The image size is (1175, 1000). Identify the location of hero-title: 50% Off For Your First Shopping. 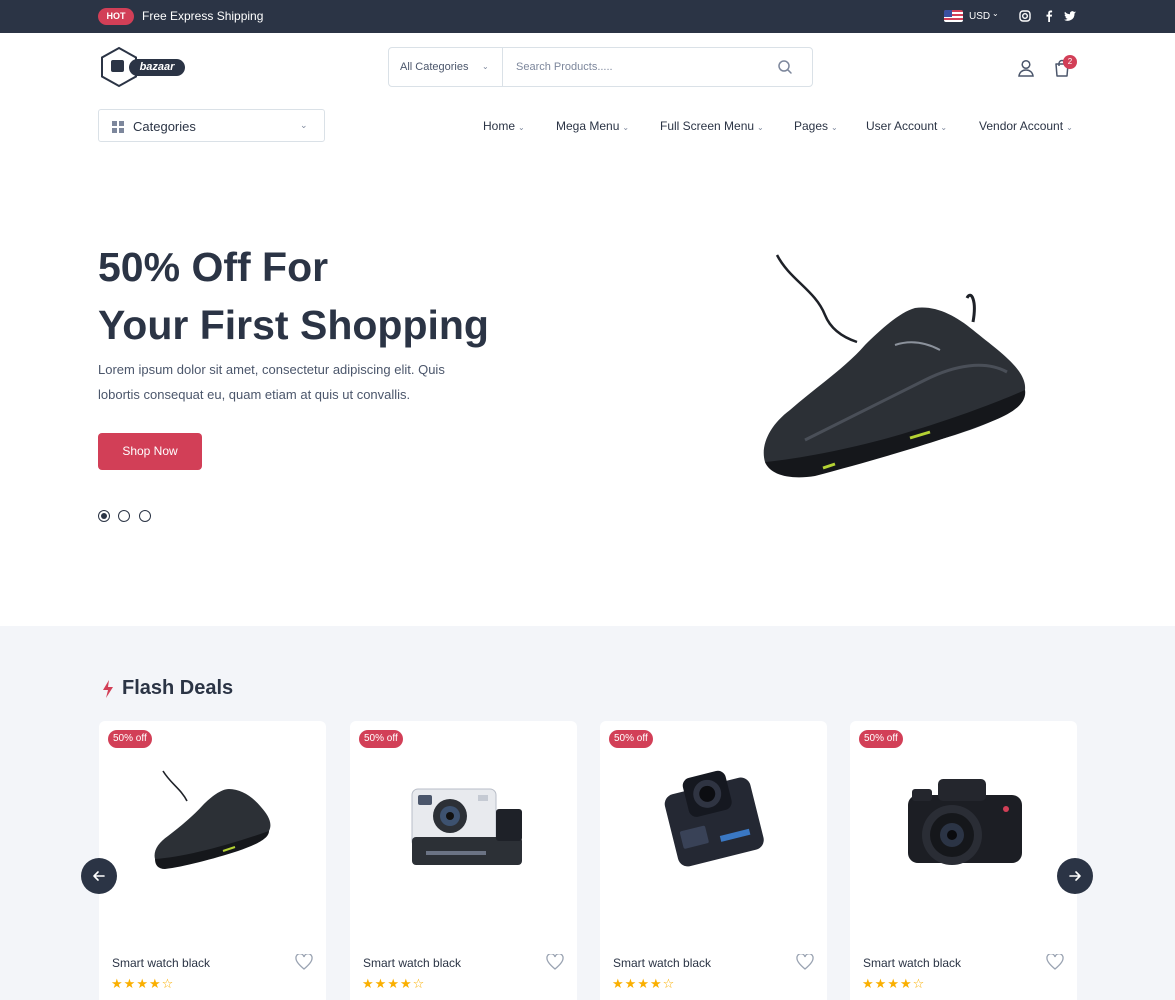
(293, 296).